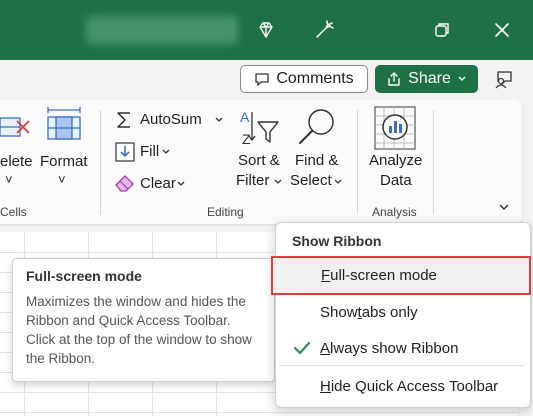  I want to click on svg-text: Z, so click(246, 139).